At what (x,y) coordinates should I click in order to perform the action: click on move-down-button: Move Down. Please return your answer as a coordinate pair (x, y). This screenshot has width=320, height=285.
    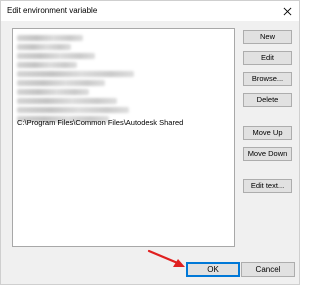
    Looking at the image, I should click on (267, 154).